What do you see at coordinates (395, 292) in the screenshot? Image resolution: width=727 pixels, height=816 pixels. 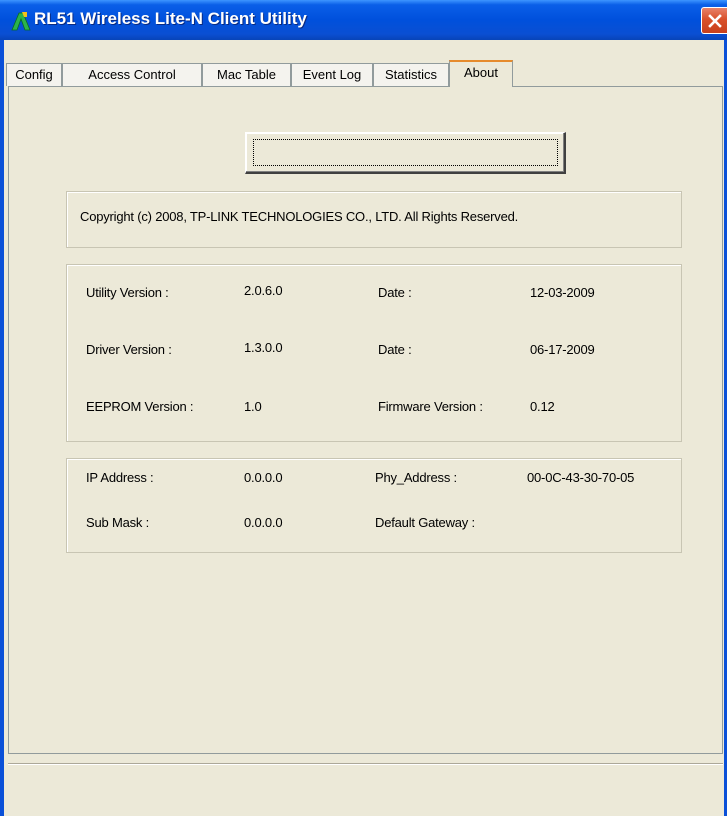 I see `utility-date-label: Date :` at bounding box center [395, 292].